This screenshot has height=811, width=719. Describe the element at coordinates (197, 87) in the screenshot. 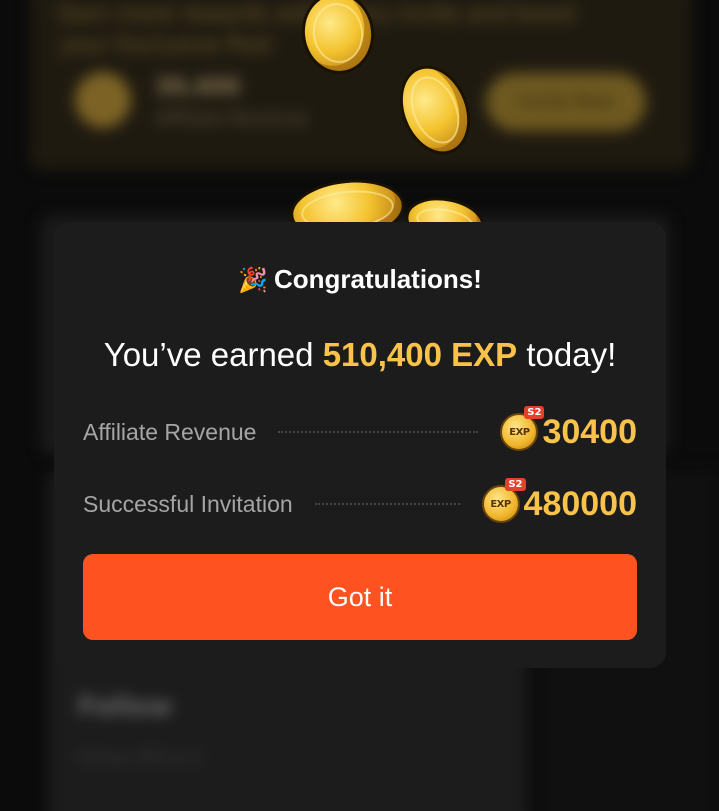

I see `stat-value: 30,400` at that location.